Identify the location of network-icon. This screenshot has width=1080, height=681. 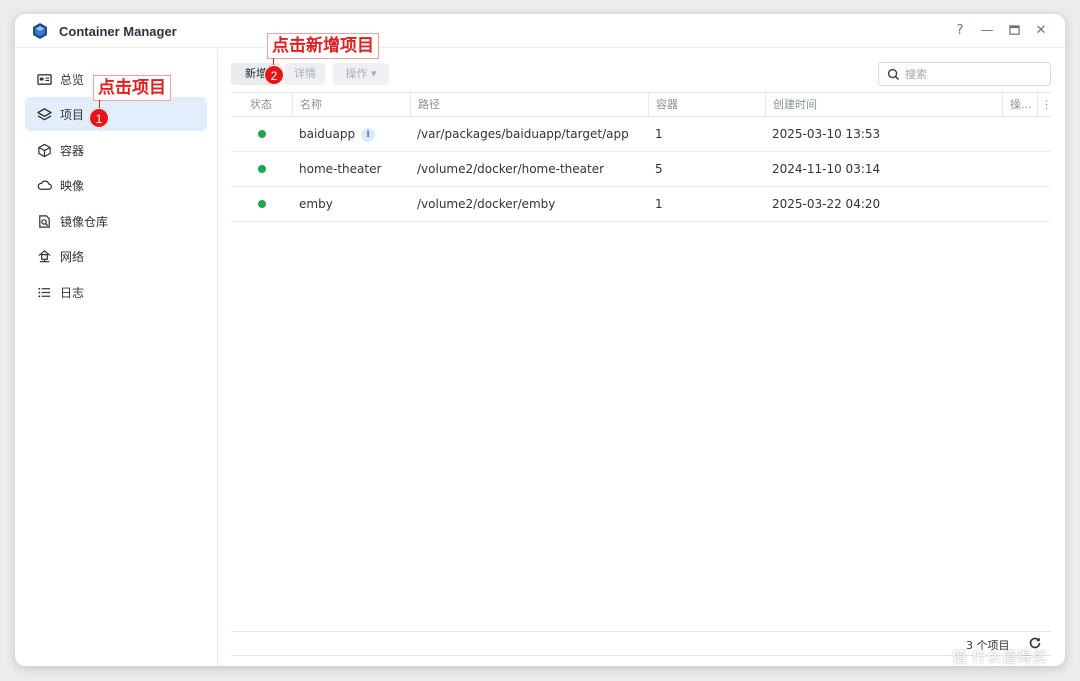
(44, 255).